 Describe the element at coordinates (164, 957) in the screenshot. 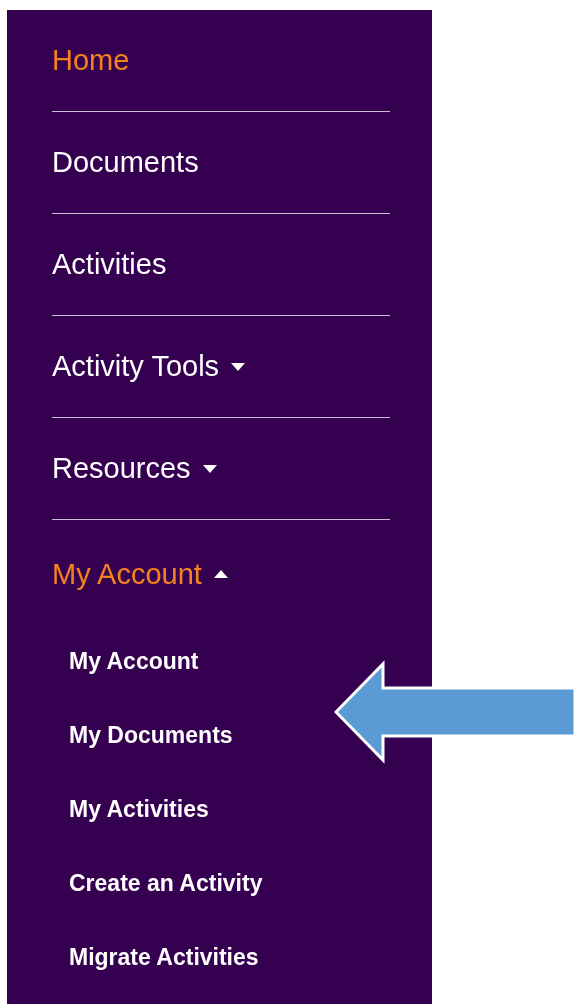

I see `submenu-link: Migrate Activities` at that location.